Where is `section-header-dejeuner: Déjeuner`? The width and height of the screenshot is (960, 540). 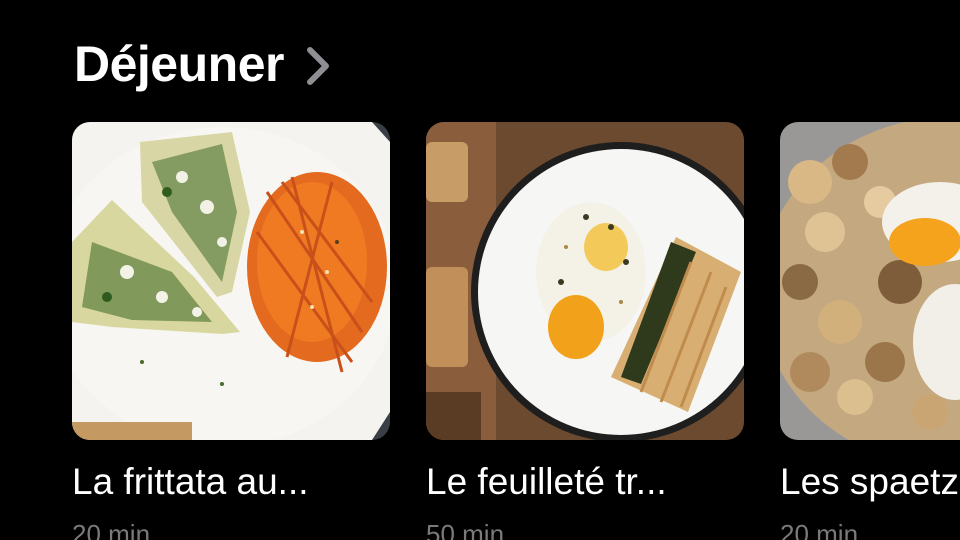
section-header-dejeuner: Déjeuner is located at coordinates (203, 64).